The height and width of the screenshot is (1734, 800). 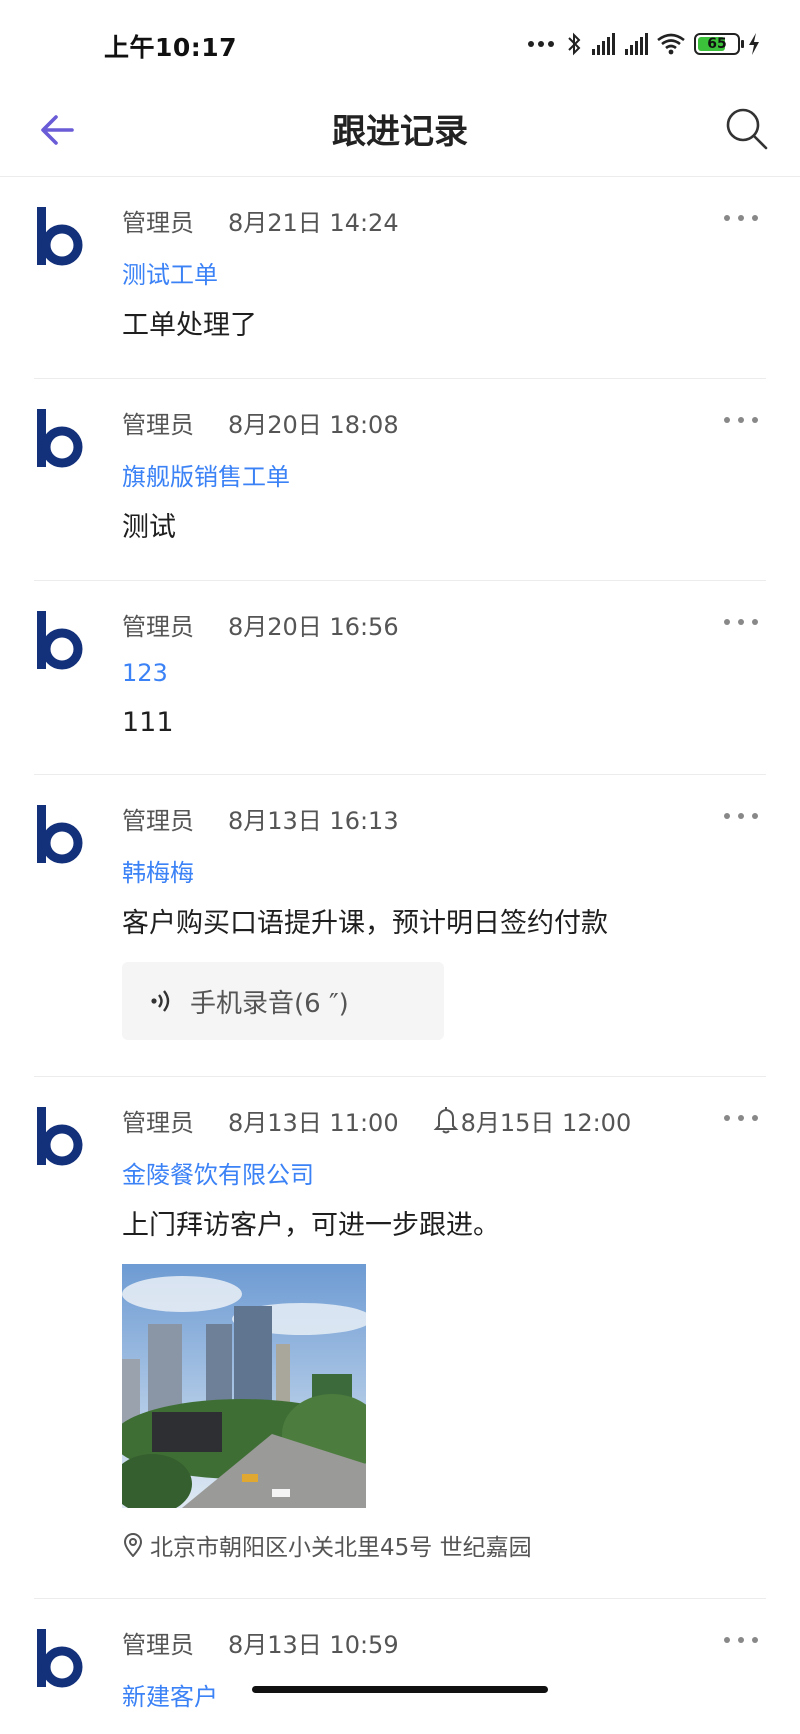 I want to click on status-bar: 上午10:17 65, so click(x=400, y=45).